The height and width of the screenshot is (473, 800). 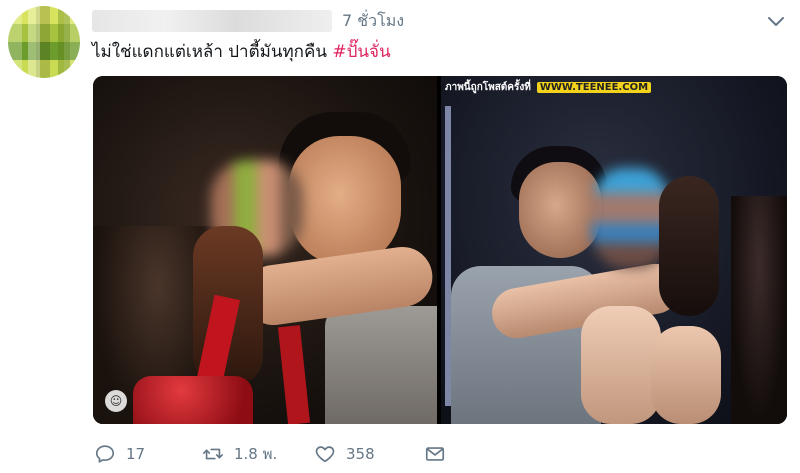 I want to click on tweet-actions: 17 1.8 พ. 358, so click(x=442, y=454).